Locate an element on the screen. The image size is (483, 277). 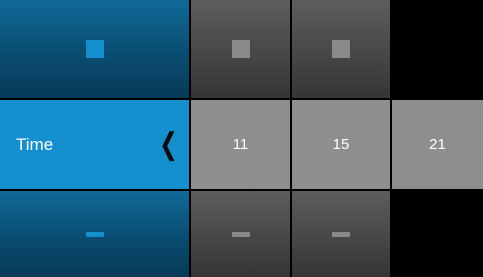
value-1-text: 11 is located at coordinates (240, 144).